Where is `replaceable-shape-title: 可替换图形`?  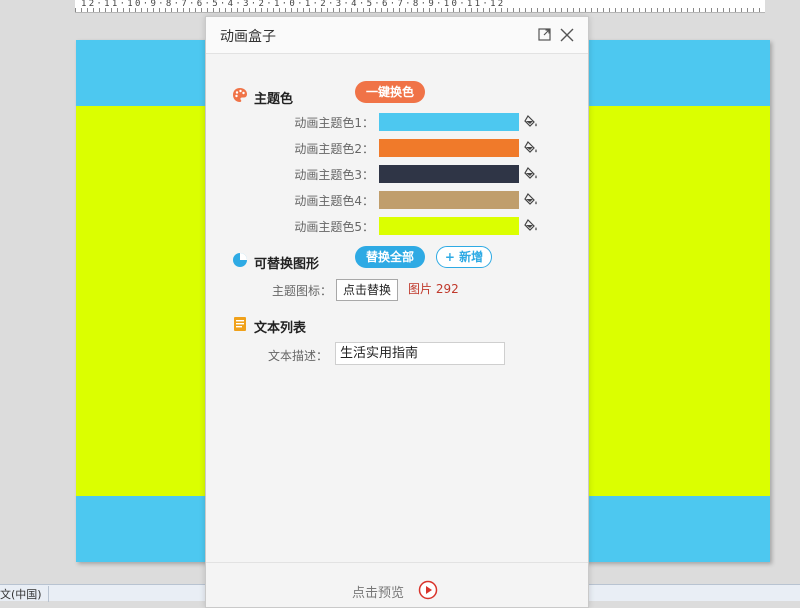
replaceable-shape-title: 可替换图形 is located at coordinates (287, 264).